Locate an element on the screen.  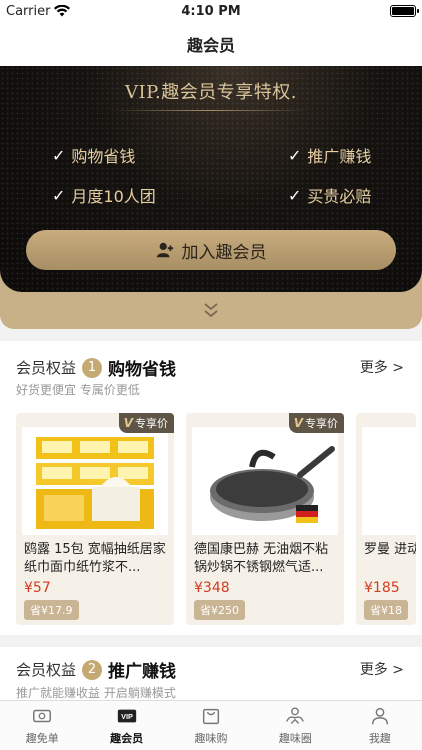
vip-icon: VIP is located at coordinates (126, 716).